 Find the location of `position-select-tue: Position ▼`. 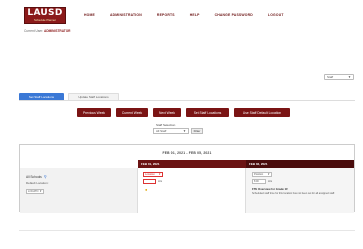

position-select-tue: Position ▼ is located at coordinates (262, 174).